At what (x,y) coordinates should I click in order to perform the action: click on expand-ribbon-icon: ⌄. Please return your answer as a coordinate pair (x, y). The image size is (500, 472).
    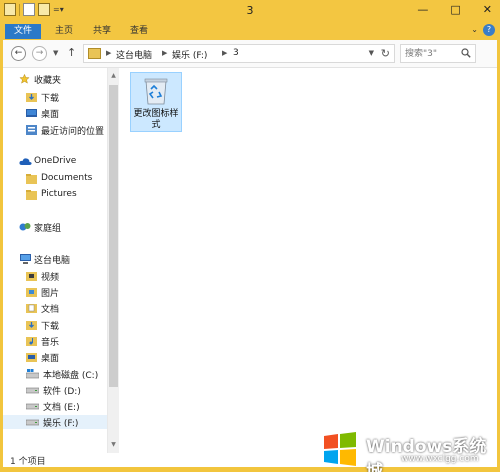
    Looking at the image, I should click on (474, 29).